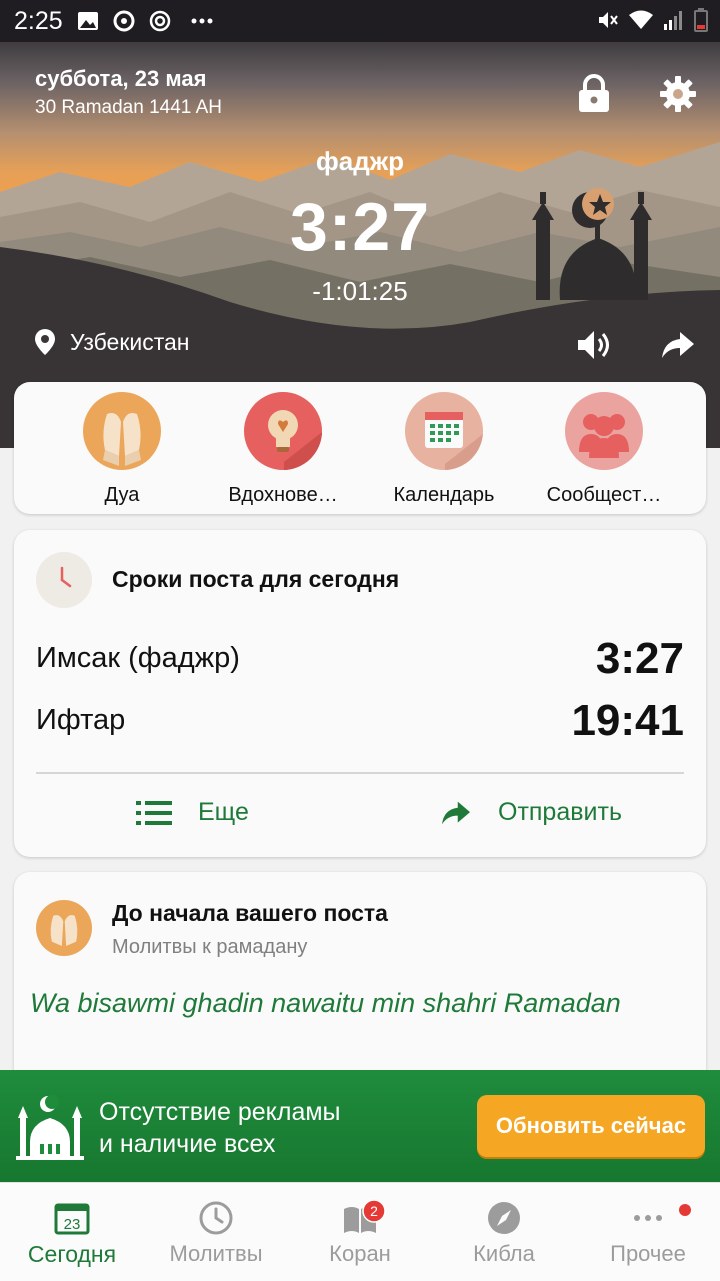 The image size is (720, 1281). I want to click on quick-action-dua: Дуа, so click(122, 449).